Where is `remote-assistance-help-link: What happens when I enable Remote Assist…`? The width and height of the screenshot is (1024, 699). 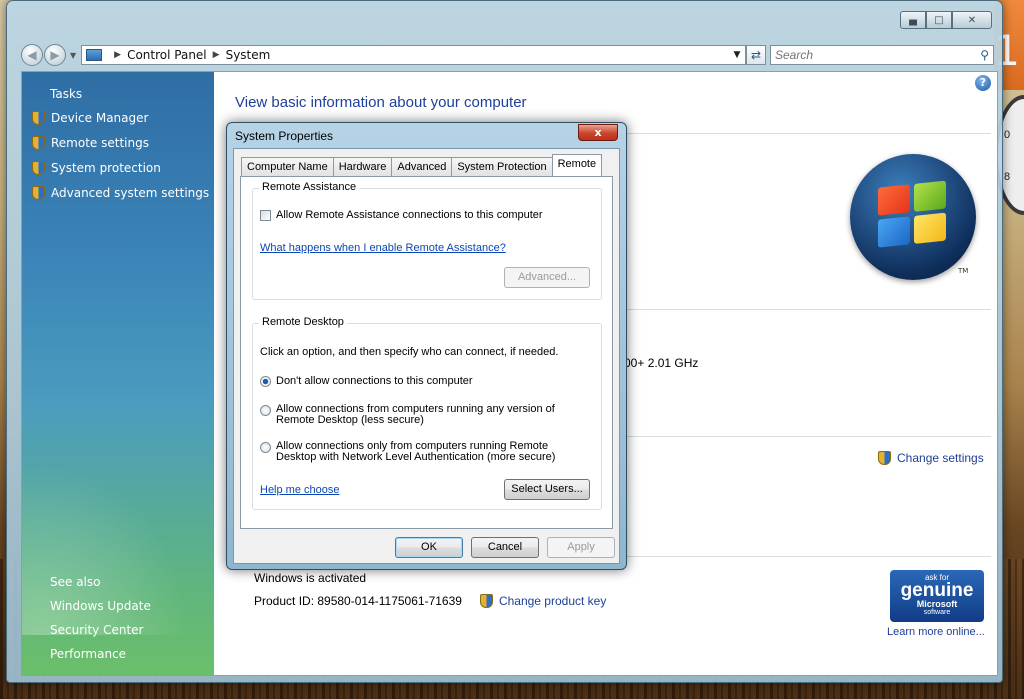
remote-assistance-help-link: What happens when I enable Remote Assist… is located at coordinates (383, 248).